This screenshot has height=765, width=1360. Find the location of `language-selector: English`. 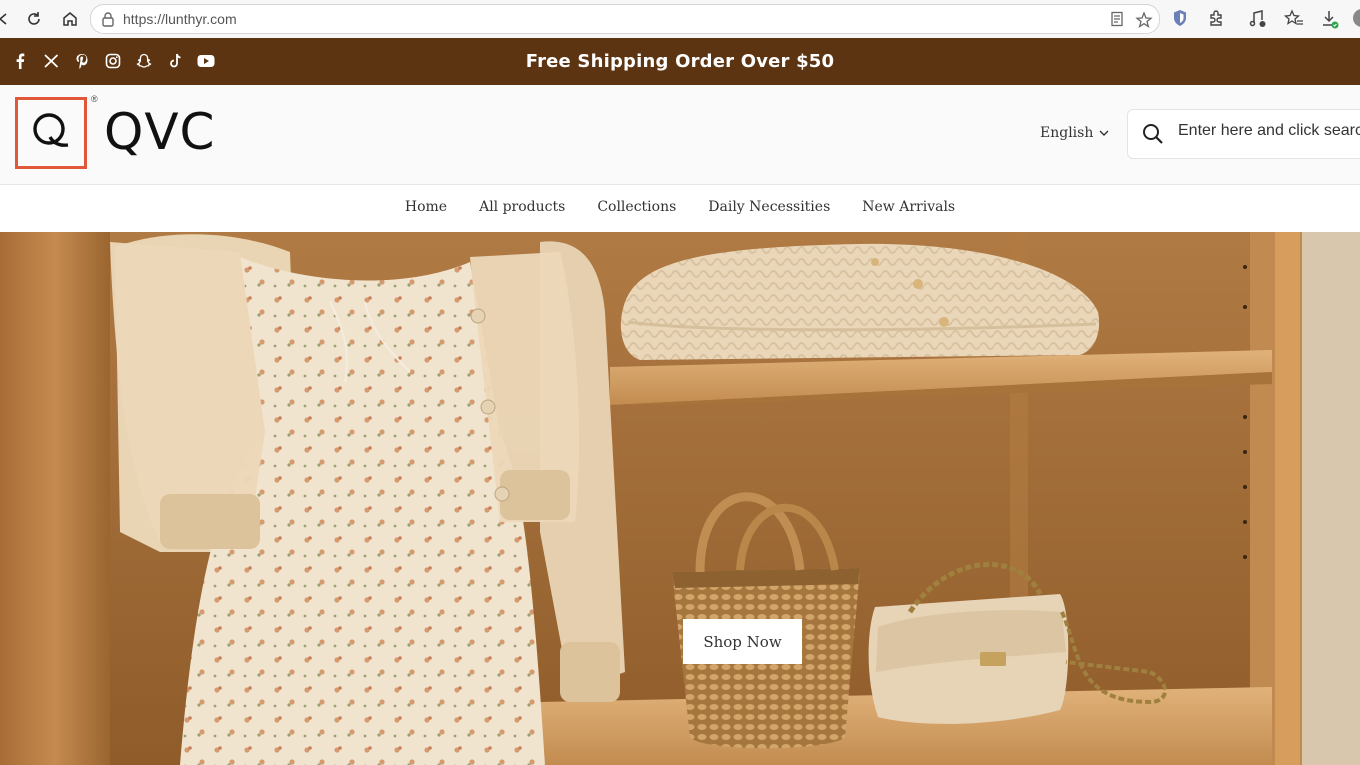

language-selector: English is located at coordinates (1074, 133).